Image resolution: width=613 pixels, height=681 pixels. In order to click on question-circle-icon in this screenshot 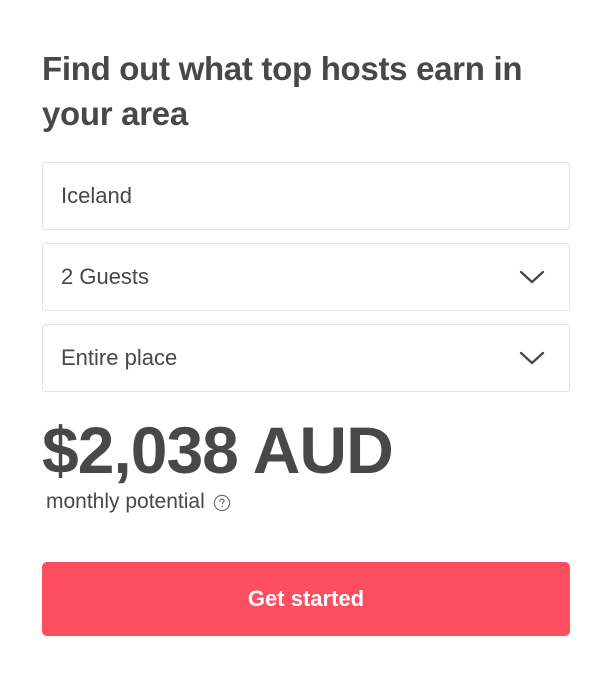, I will do `click(222, 503)`.